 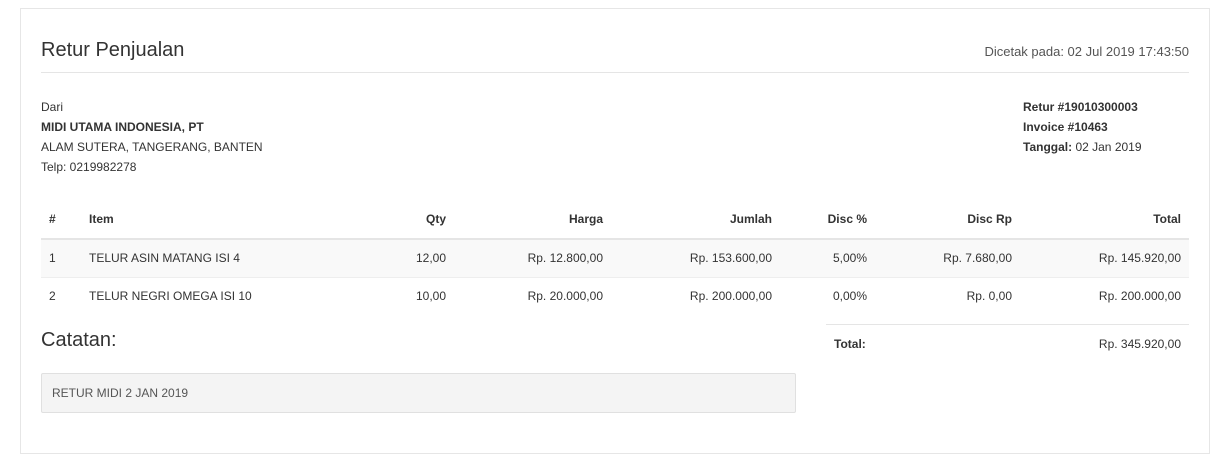 What do you see at coordinates (532, 219) in the screenshot?
I see `col-harga: Harga` at bounding box center [532, 219].